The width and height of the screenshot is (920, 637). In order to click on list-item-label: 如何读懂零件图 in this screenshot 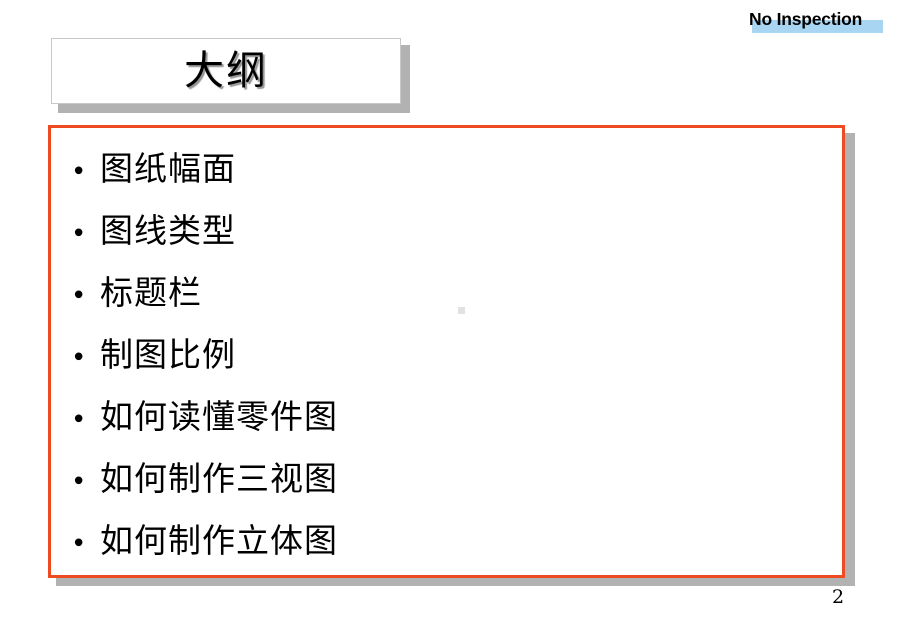, I will do `click(219, 416)`.